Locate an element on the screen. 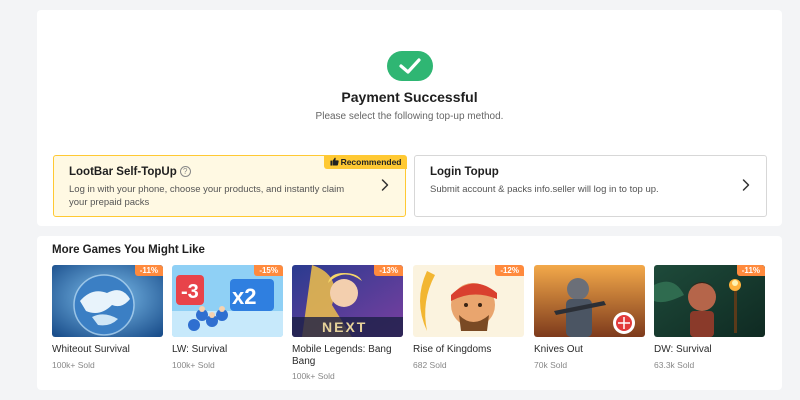  game-name: Knives Out is located at coordinates (558, 349).